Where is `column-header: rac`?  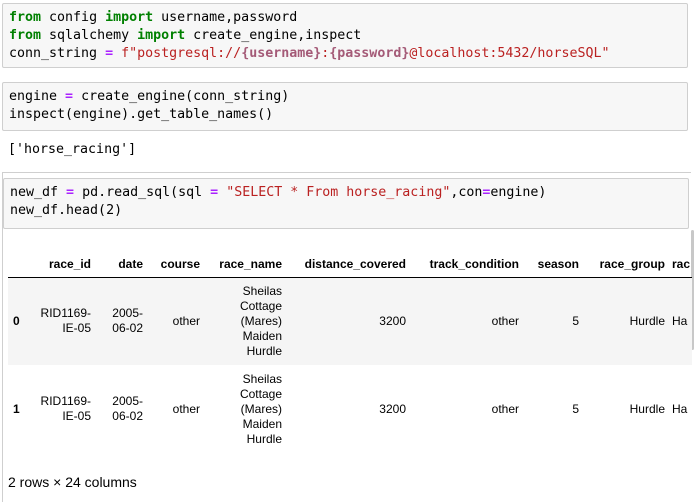
column-header: rac is located at coordinates (681, 265).